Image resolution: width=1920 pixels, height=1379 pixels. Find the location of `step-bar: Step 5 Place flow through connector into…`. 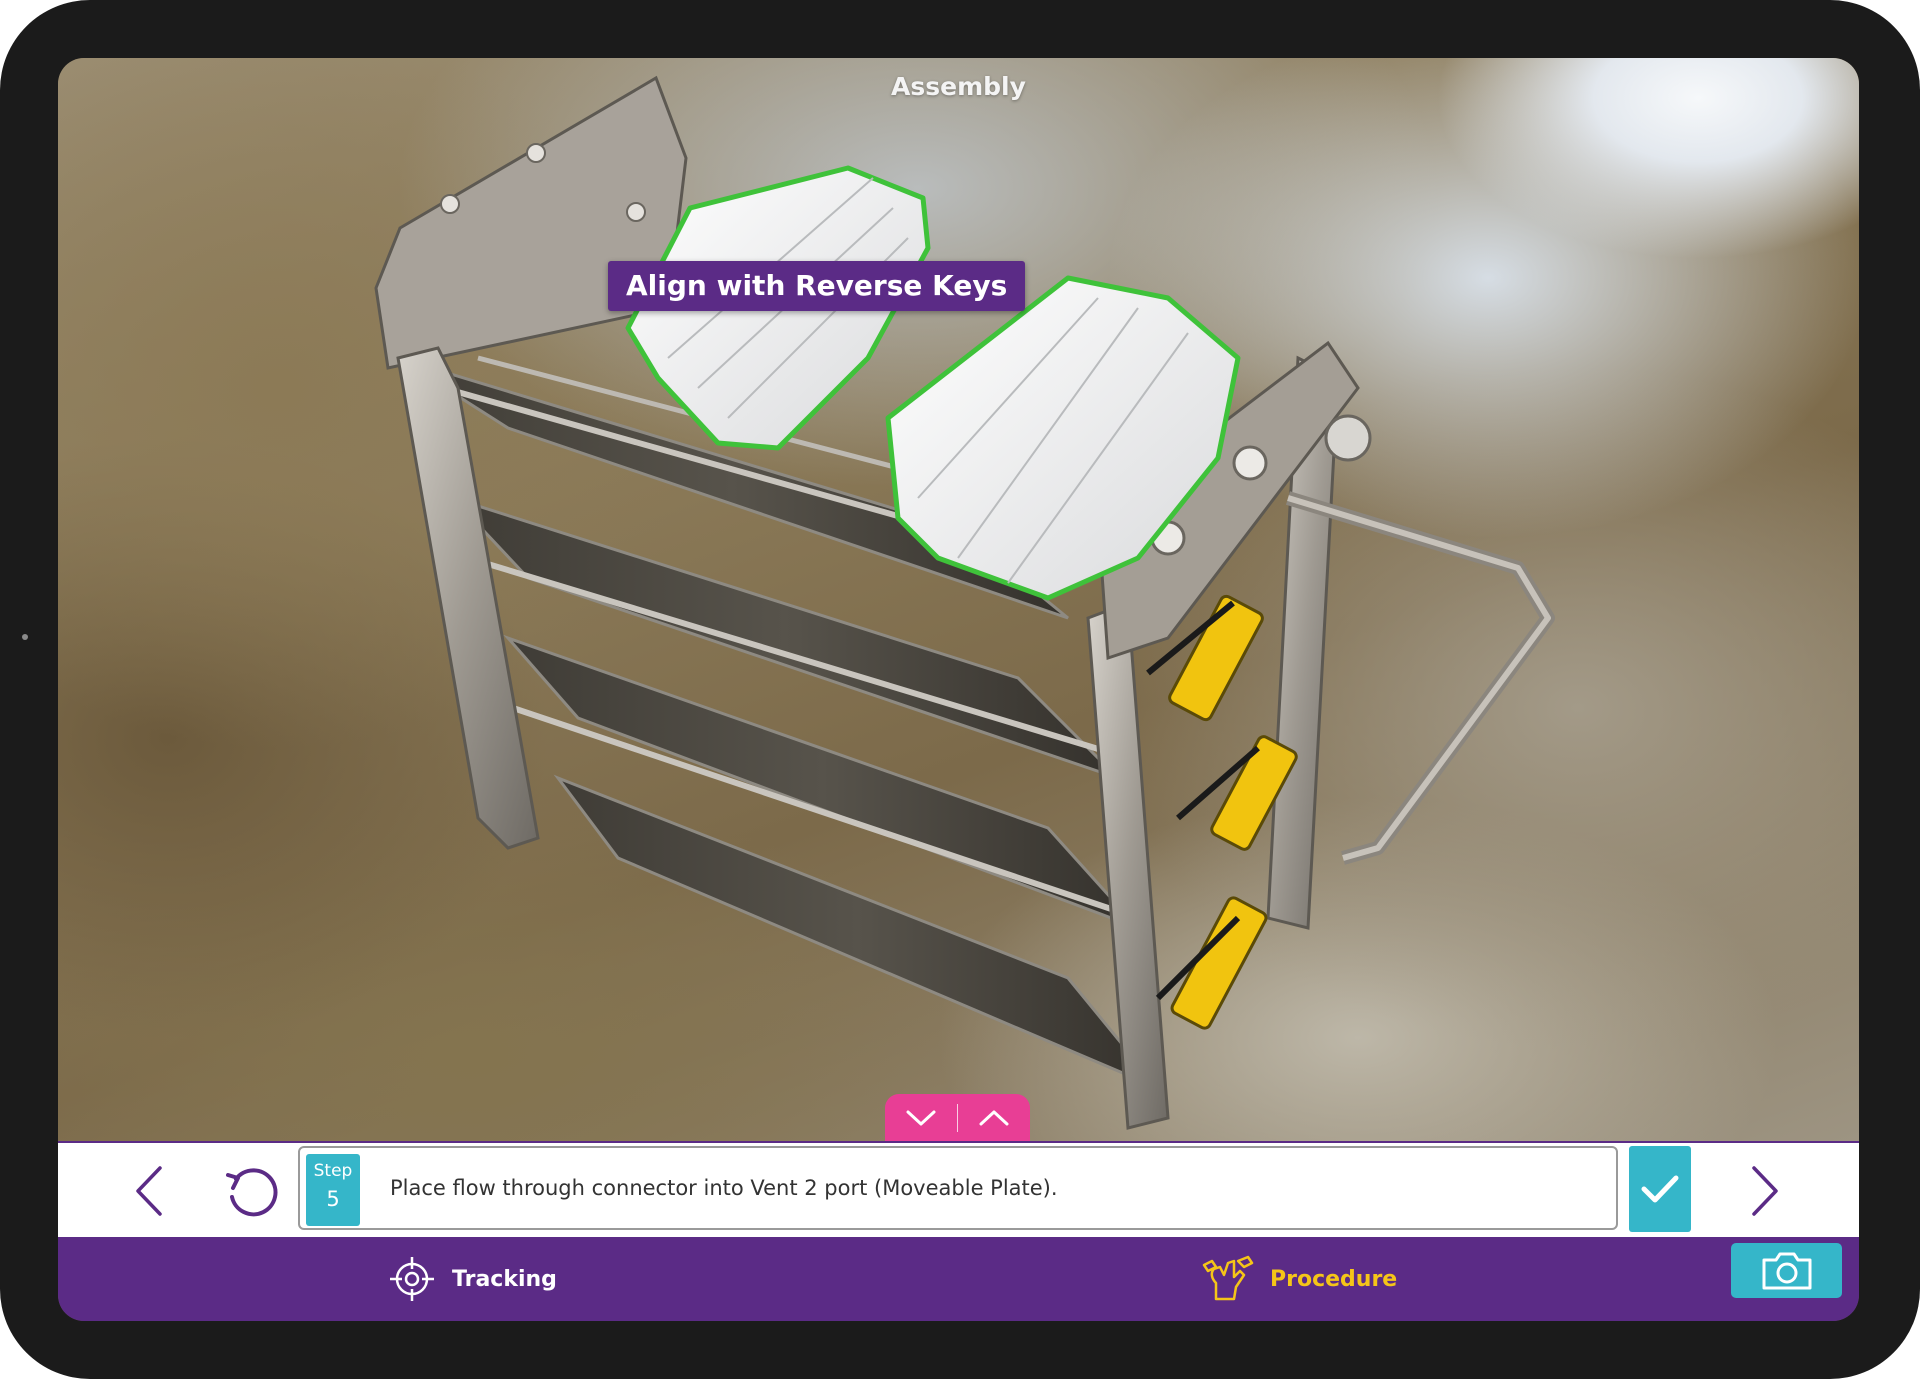

step-bar: Step 5 Place flow through connector into… is located at coordinates (958, 1190).